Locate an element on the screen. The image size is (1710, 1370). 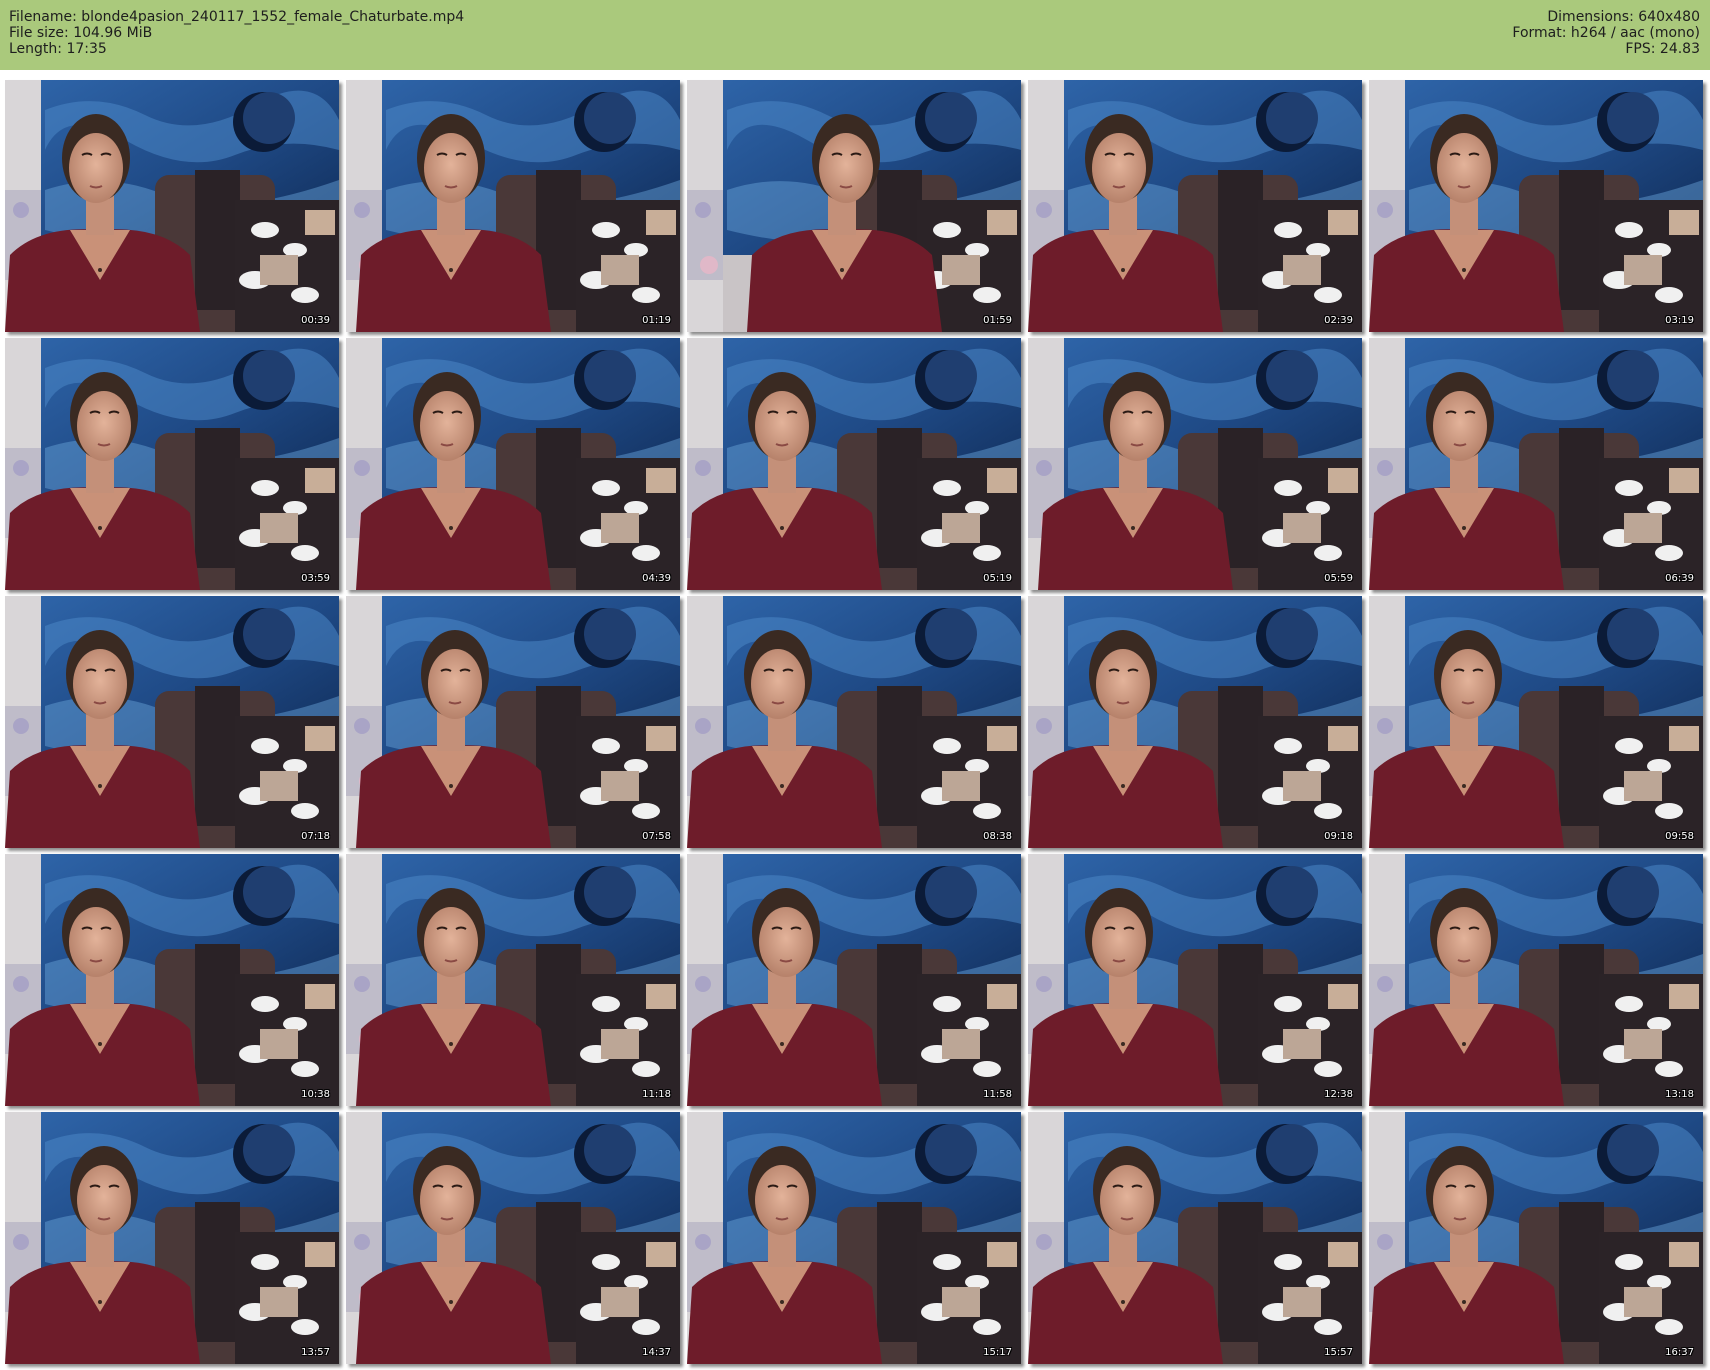
video-thumbnail: 02:39 is located at coordinates (1195, 206).